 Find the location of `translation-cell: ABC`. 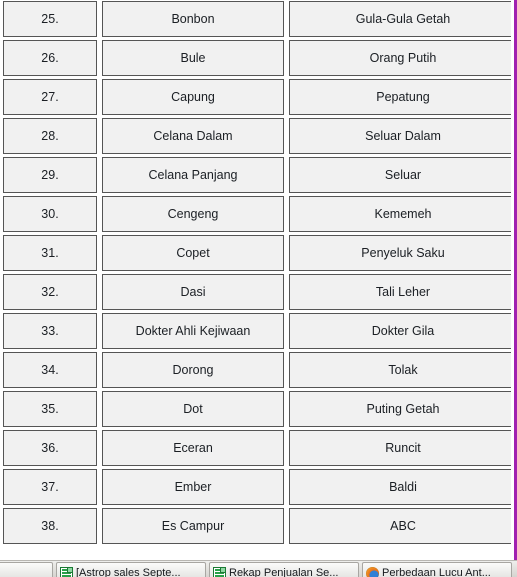

translation-cell: ABC is located at coordinates (403, 526).